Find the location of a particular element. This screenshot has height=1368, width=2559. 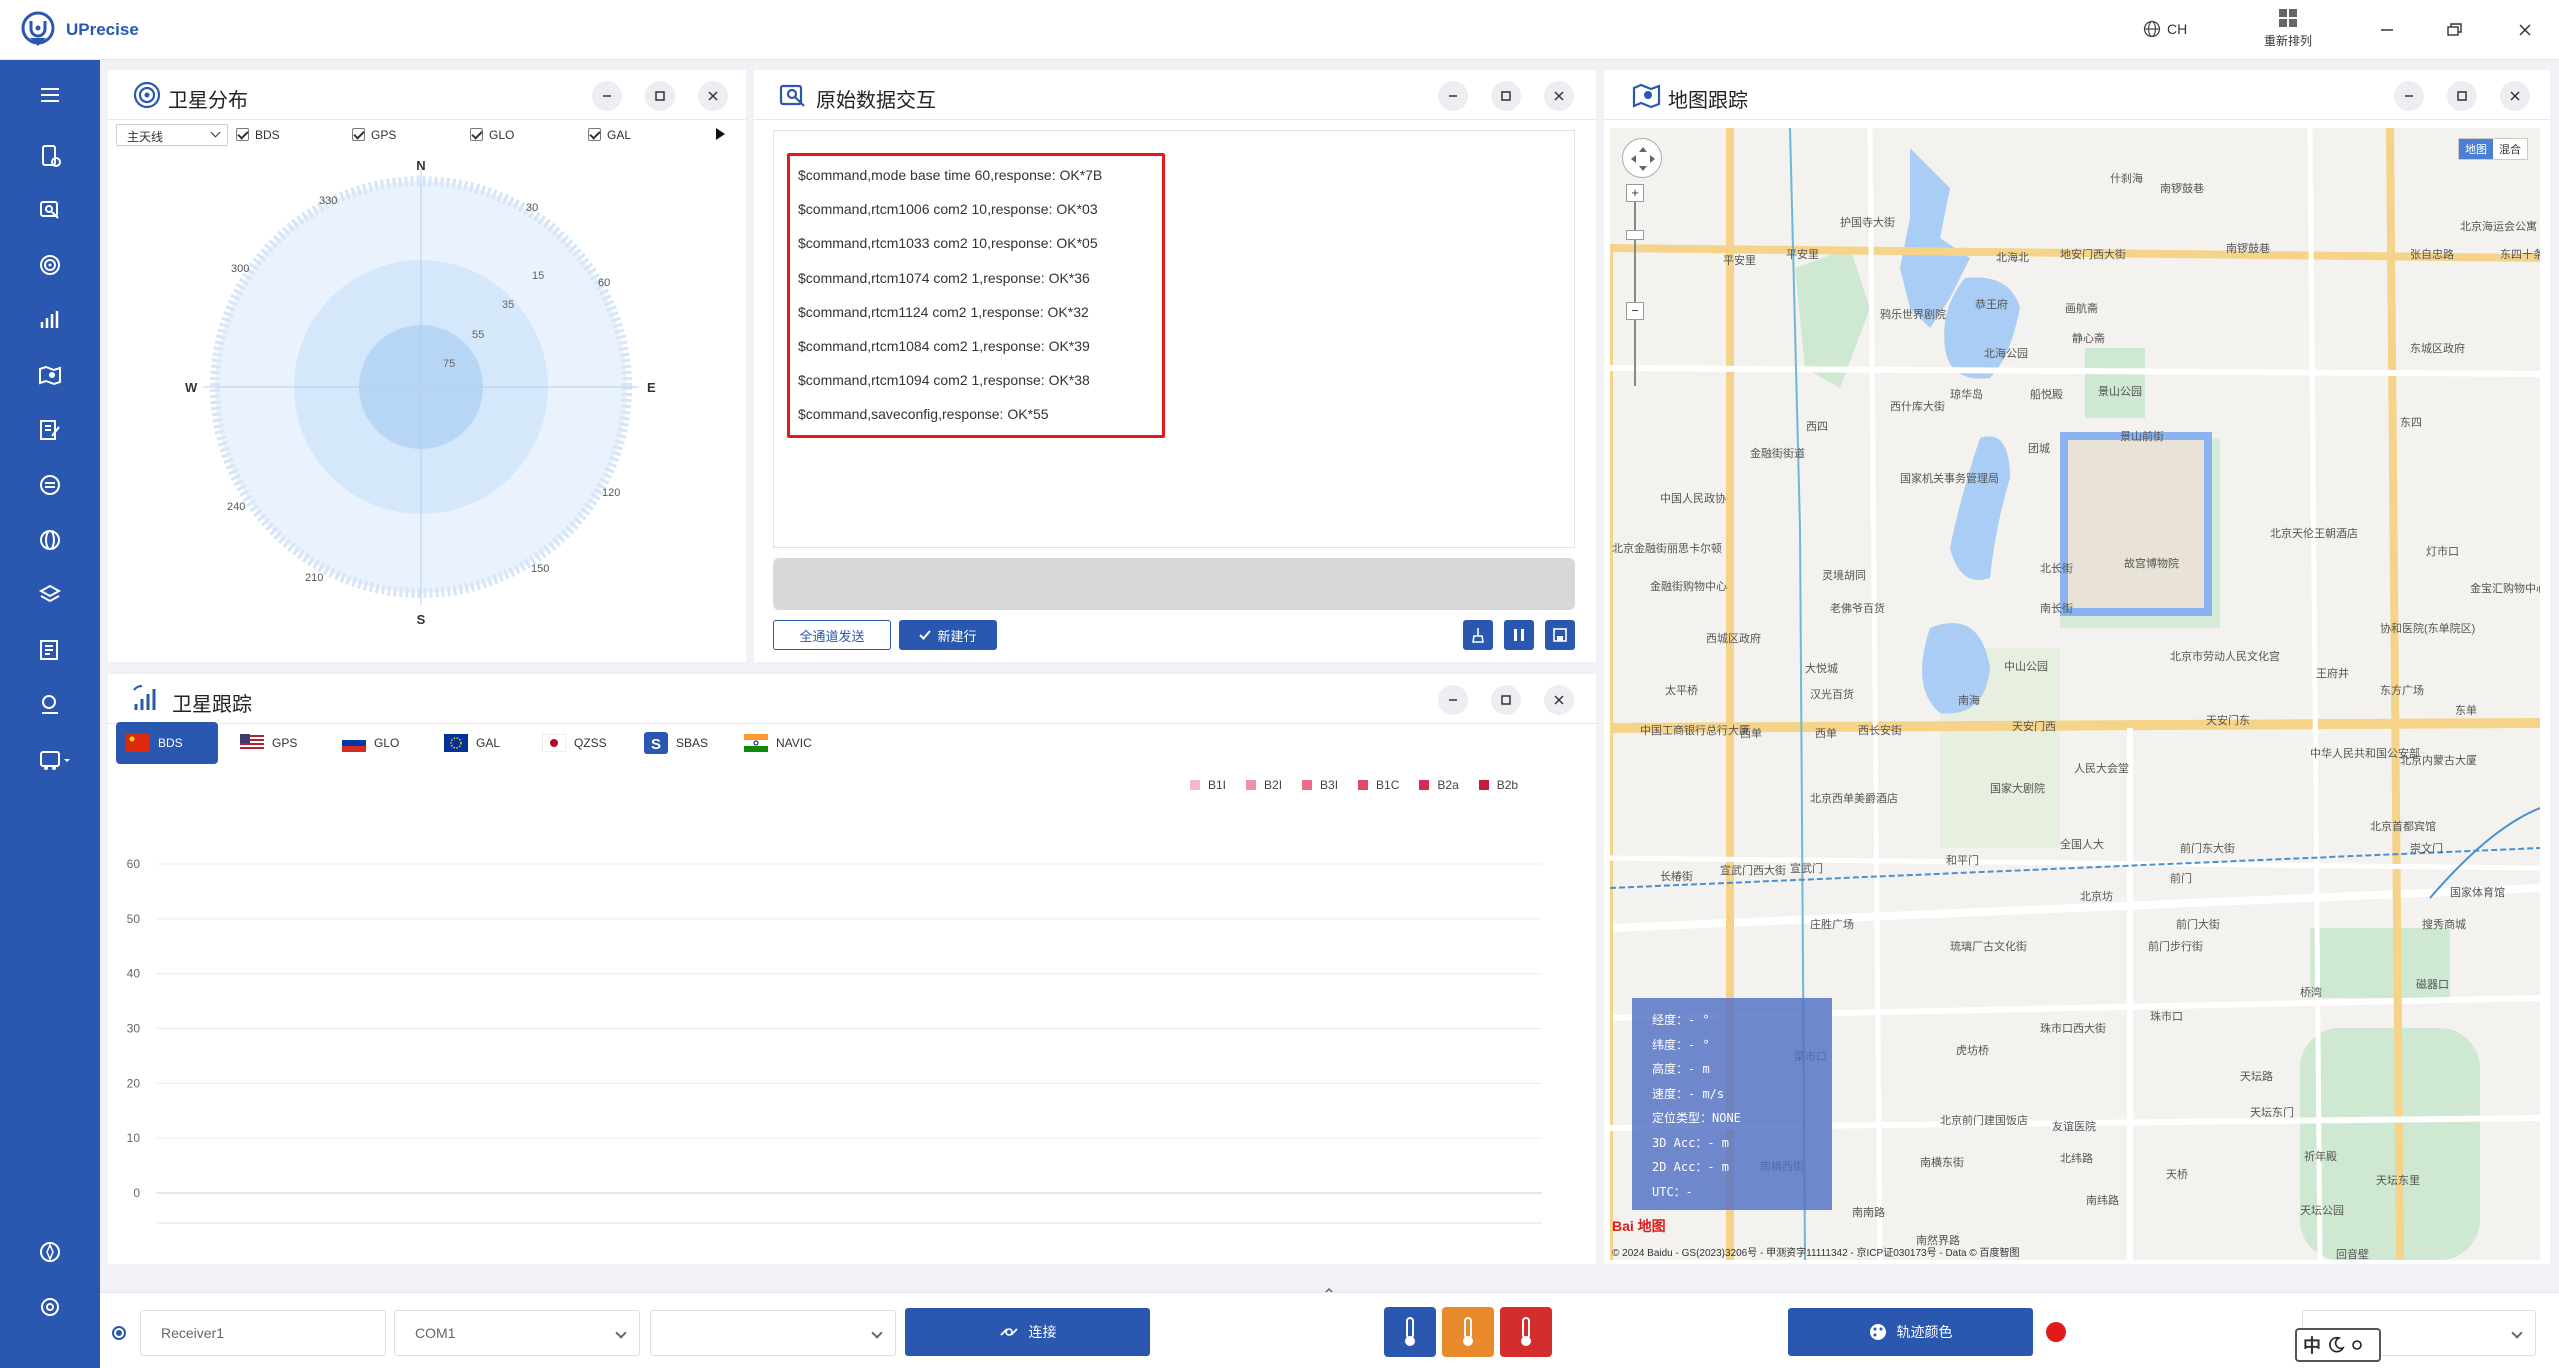

sidebar-item-location is located at coordinates (50, 705).